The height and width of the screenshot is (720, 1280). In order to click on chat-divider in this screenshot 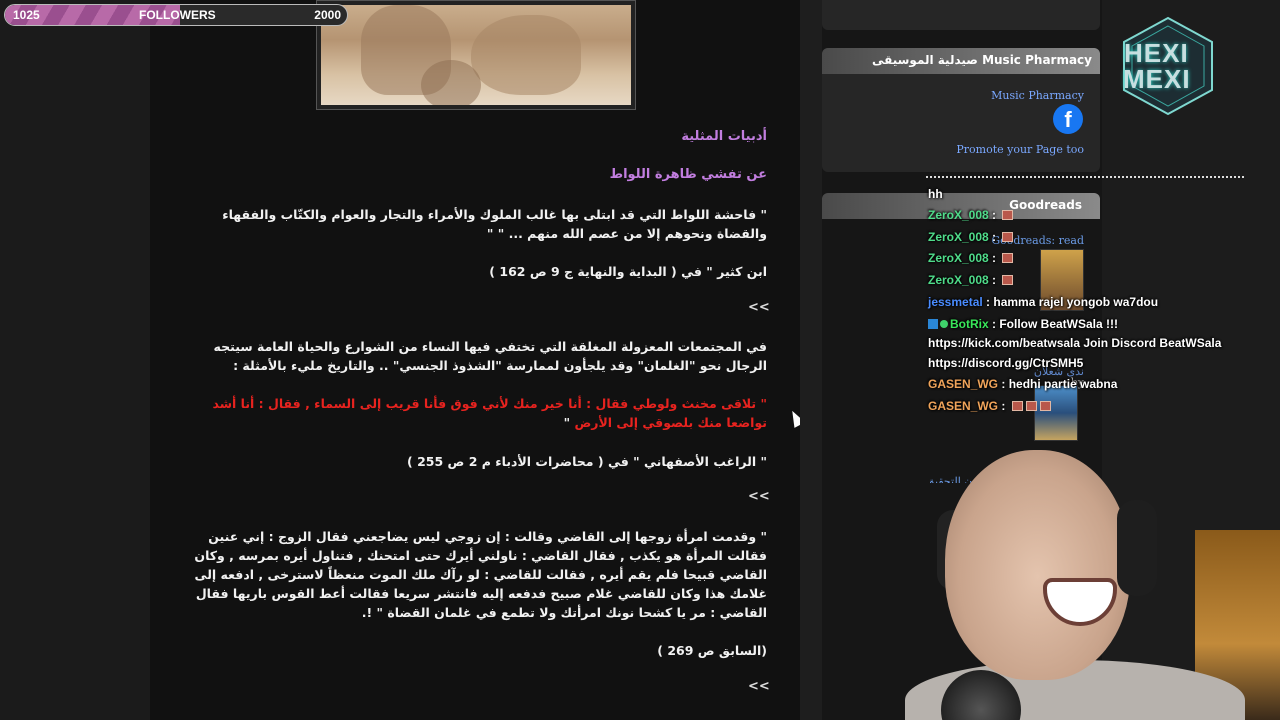, I will do `click(1085, 177)`.